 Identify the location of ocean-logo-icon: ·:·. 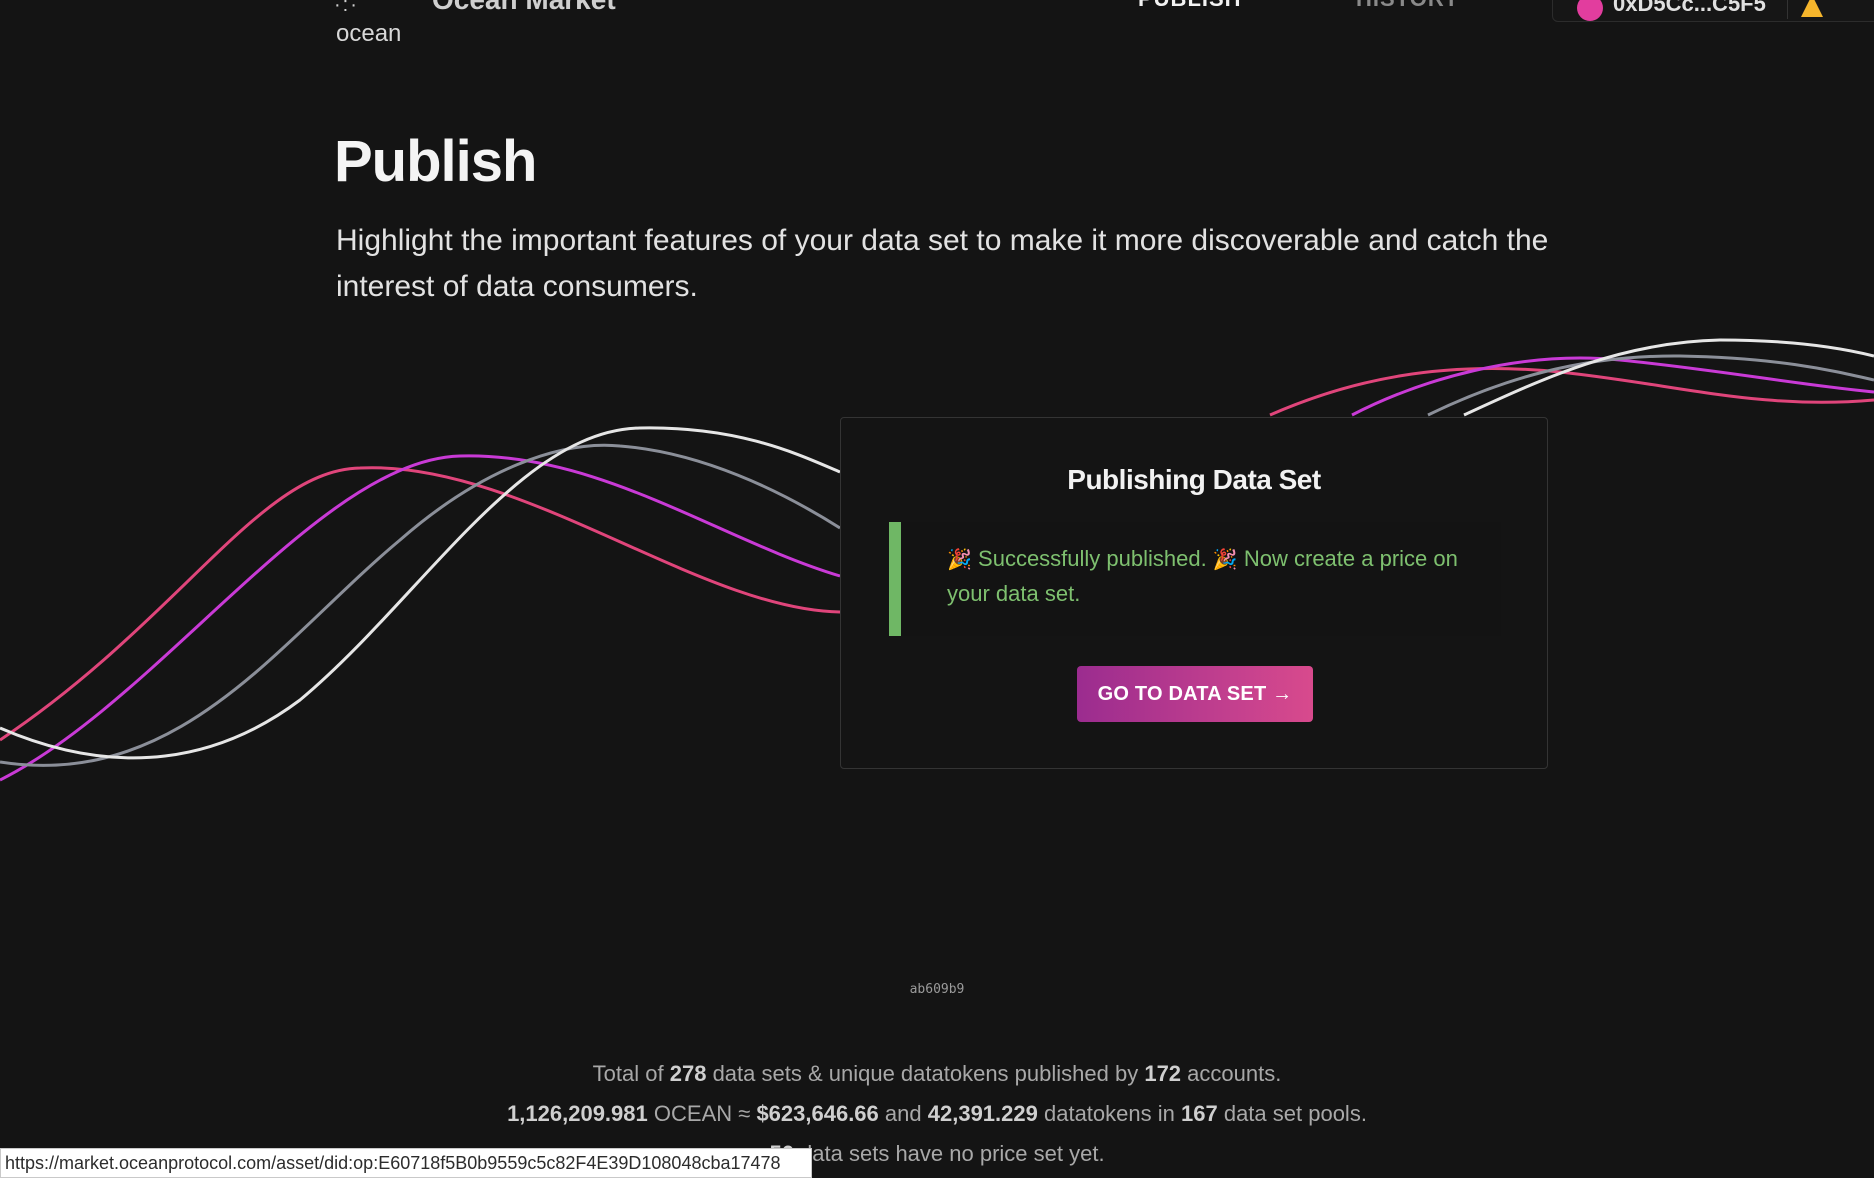
(346, 8).